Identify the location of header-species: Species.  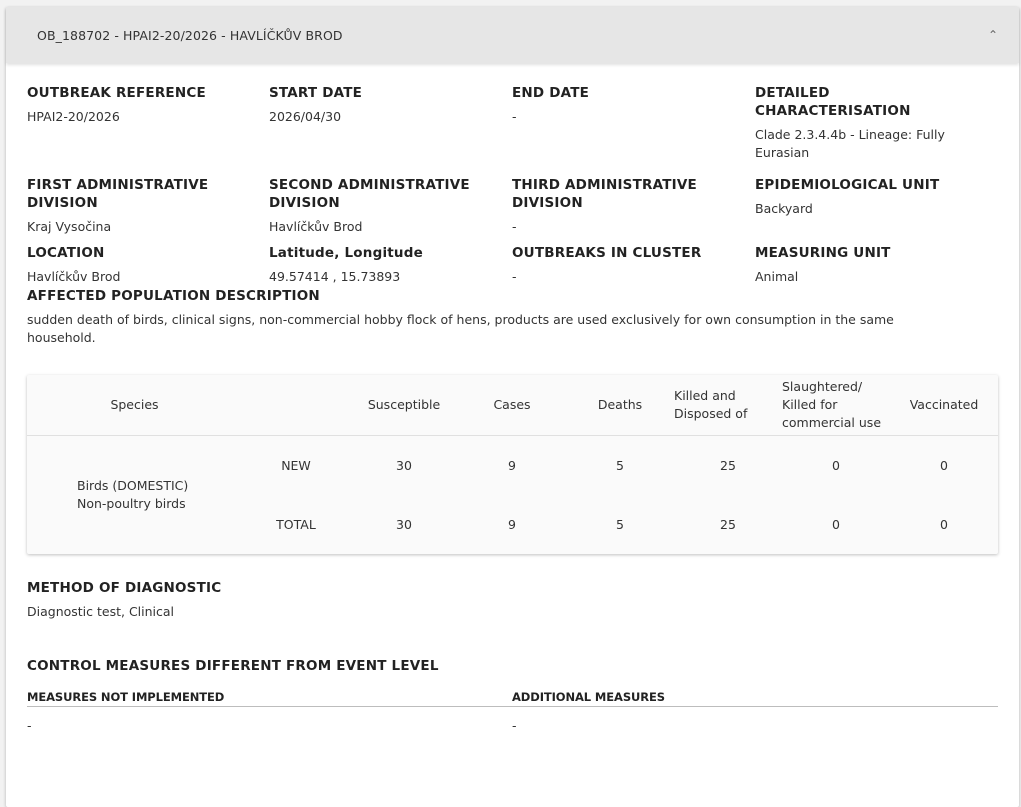
(134, 404).